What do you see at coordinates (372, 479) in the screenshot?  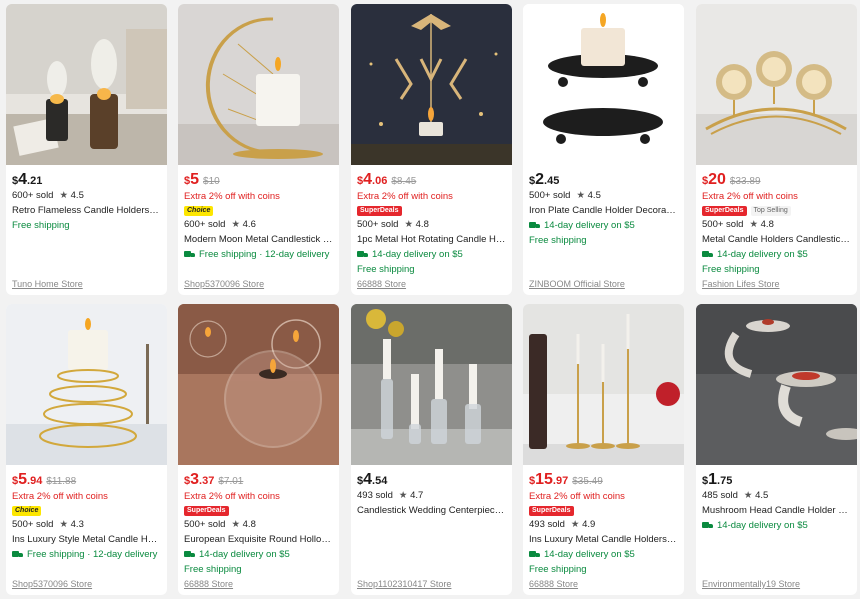 I see `price: $4.54` at bounding box center [372, 479].